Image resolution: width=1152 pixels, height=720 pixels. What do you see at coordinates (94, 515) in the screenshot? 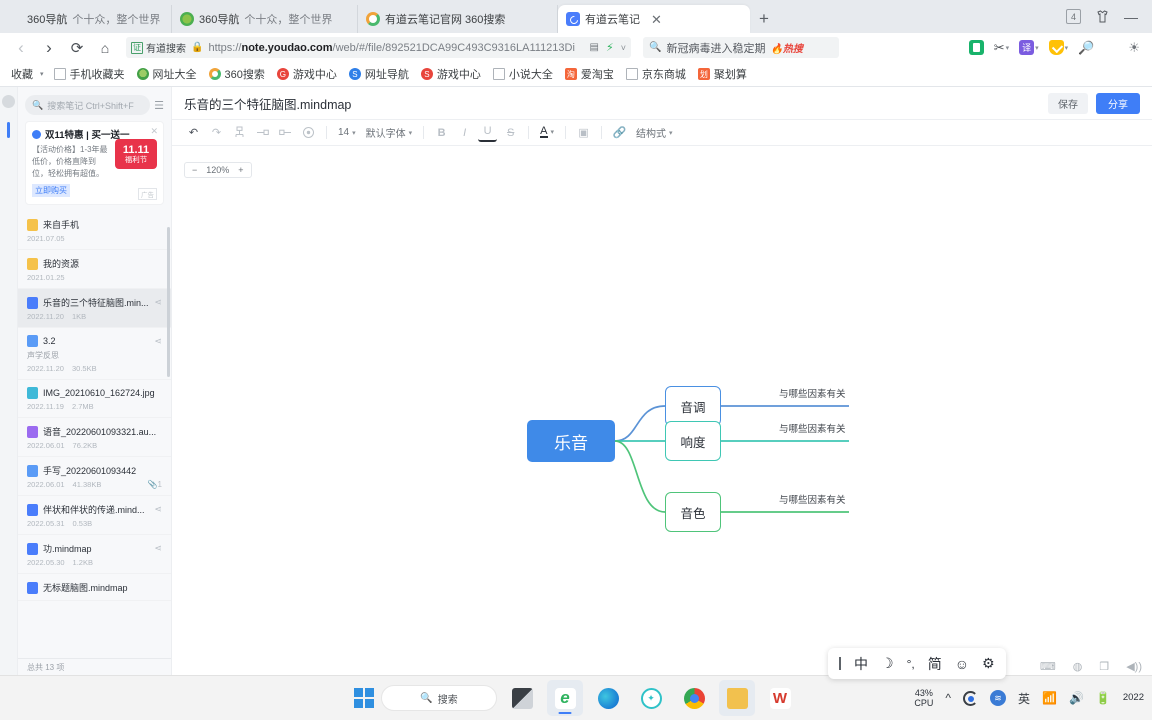
I see `list-item: 伴状和伴状的传递.mind... ⋖ 2022.05.31 0.53B` at bounding box center [94, 515].